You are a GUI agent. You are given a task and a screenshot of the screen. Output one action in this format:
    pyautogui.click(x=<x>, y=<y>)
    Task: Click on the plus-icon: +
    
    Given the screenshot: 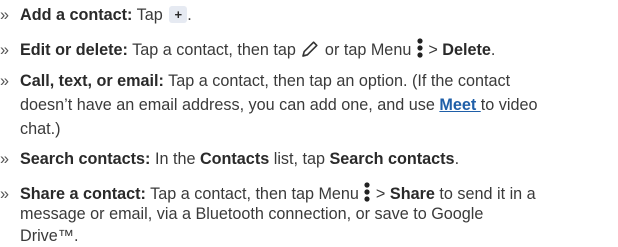 What is the action you would take?
    pyautogui.click(x=178, y=14)
    